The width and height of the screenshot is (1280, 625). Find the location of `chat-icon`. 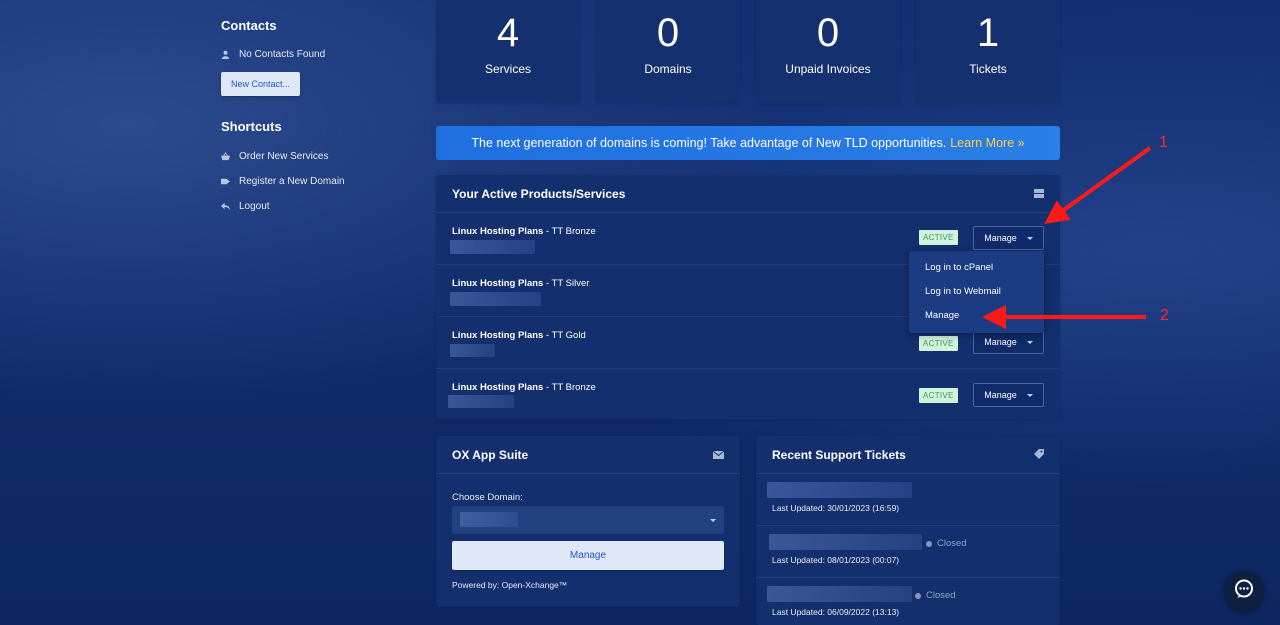

chat-icon is located at coordinates (1244, 591).